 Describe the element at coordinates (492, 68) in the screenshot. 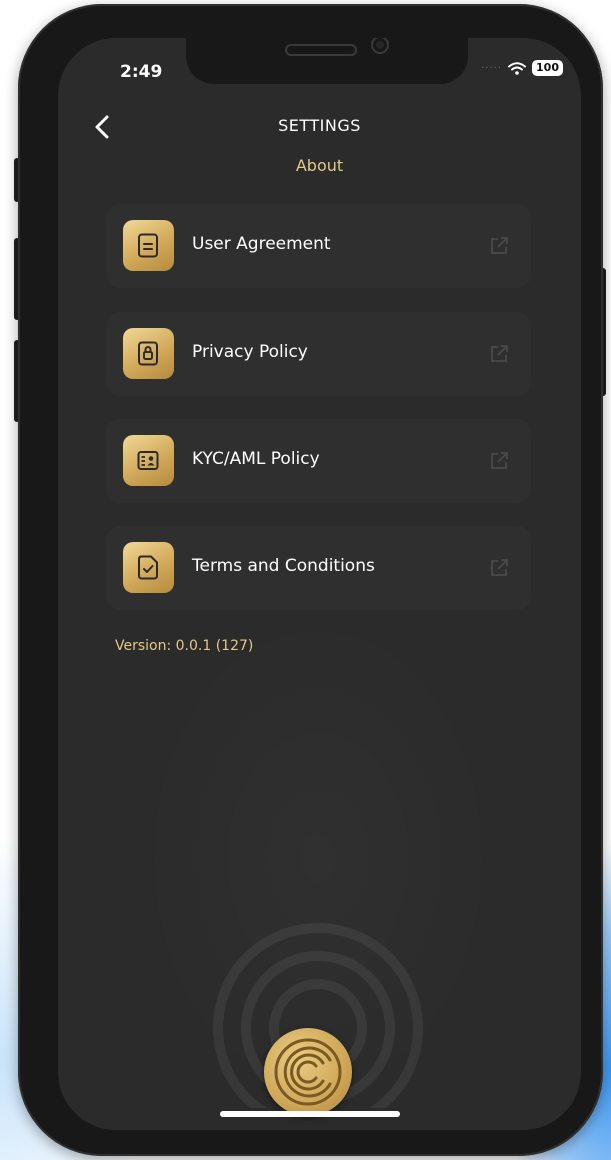

I see `signal-icon: ·····` at that location.